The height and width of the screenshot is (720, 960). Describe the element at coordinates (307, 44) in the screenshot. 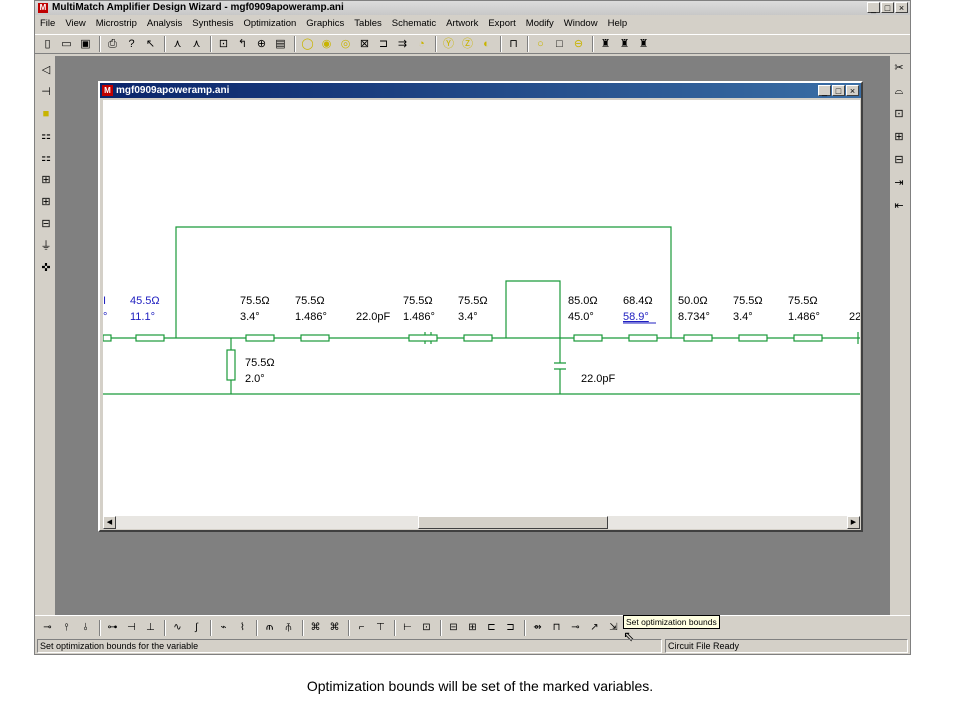

I see `circle-a-icon: ◯` at that location.